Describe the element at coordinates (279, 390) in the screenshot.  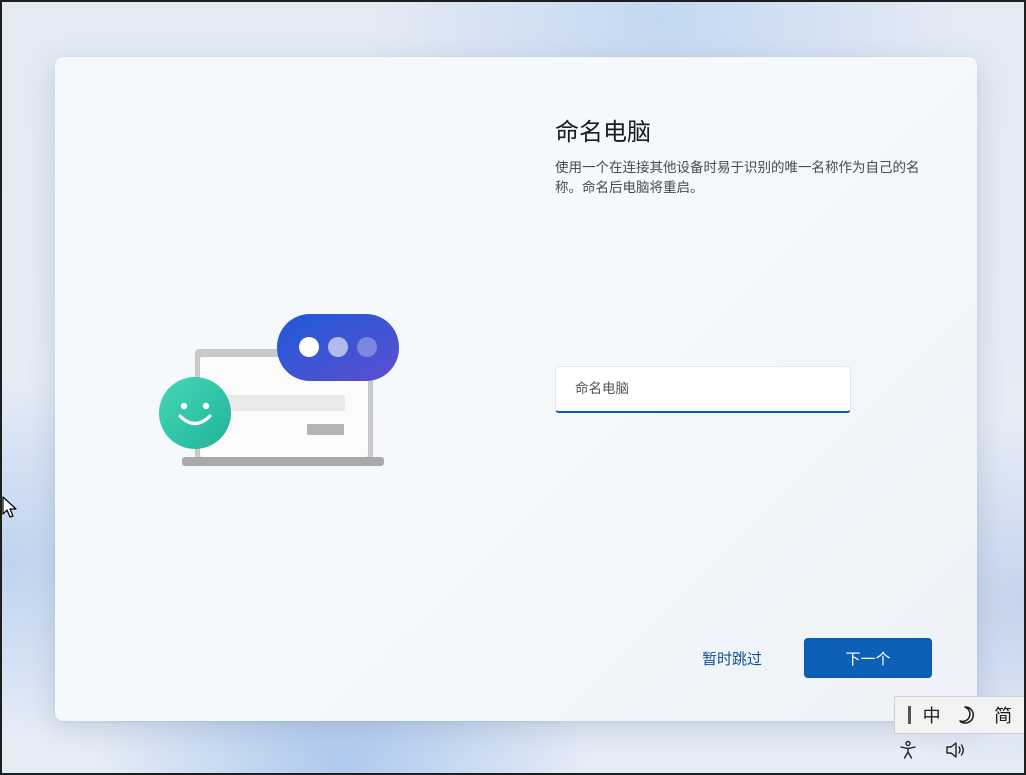
I see `laptop-chat-illustration` at that location.